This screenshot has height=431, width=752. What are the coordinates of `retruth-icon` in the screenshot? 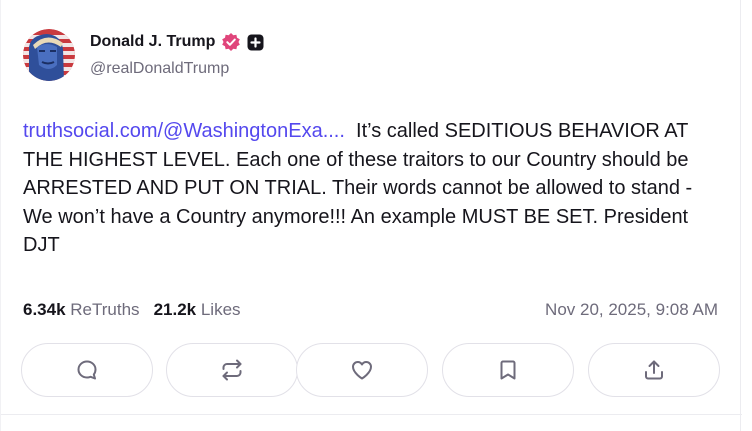 It's located at (232, 370).